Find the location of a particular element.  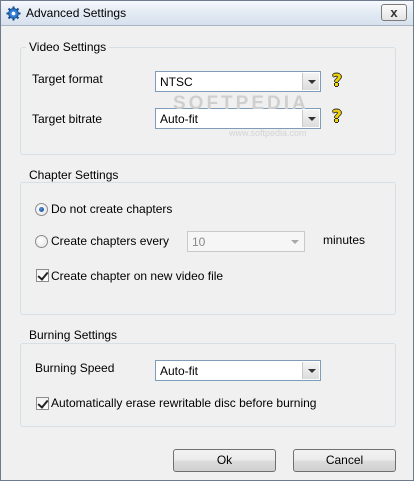

gear-icon is located at coordinates (13, 13).